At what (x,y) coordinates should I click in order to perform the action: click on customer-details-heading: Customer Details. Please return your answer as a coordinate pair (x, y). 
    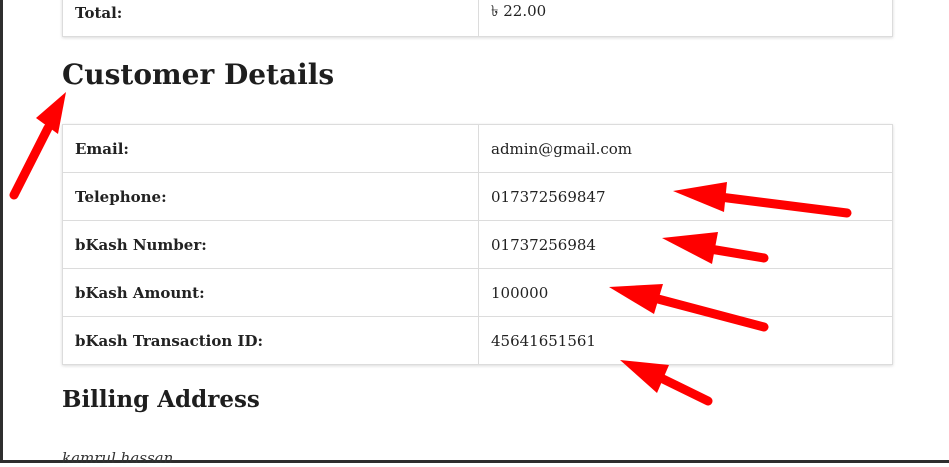
    Looking at the image, I should click on (198, 74).